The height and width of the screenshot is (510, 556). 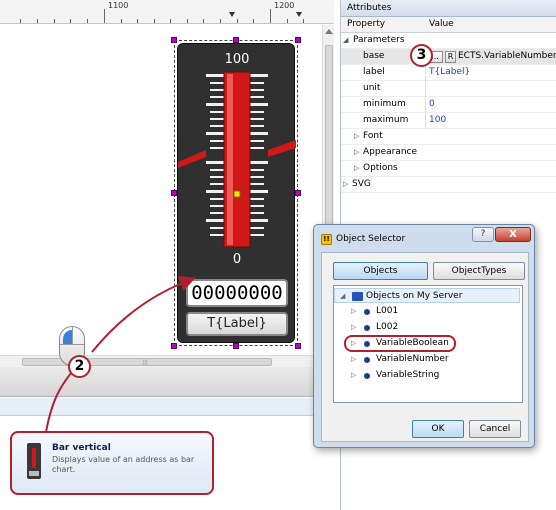 What do you see at coordinates (448, 153) in the screenshot?
I see `group-appearance: ▷ Appearance` at bounding box center [448, 153].